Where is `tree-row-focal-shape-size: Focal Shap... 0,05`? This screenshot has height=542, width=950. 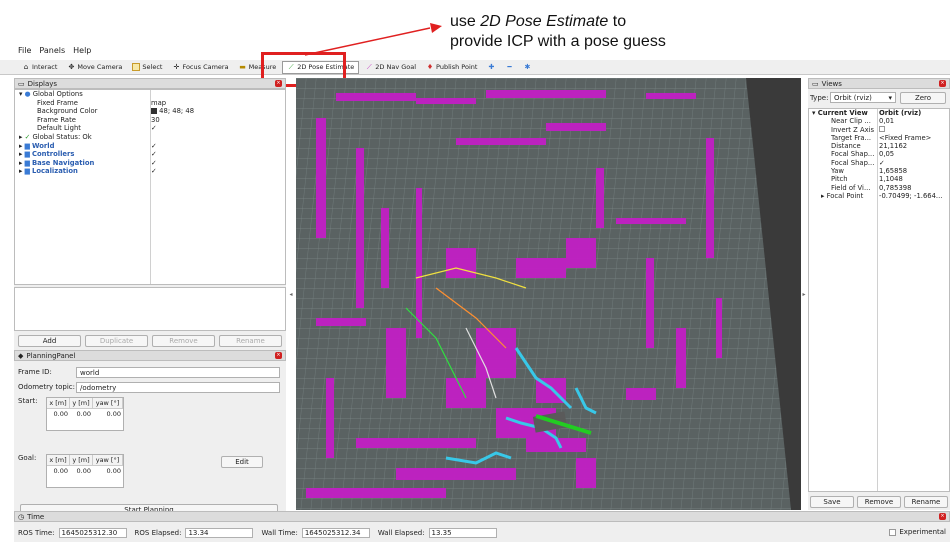
tree-row-focal-shape-size: Focal Shap... 0,05 is located at coordinates (879, 154).